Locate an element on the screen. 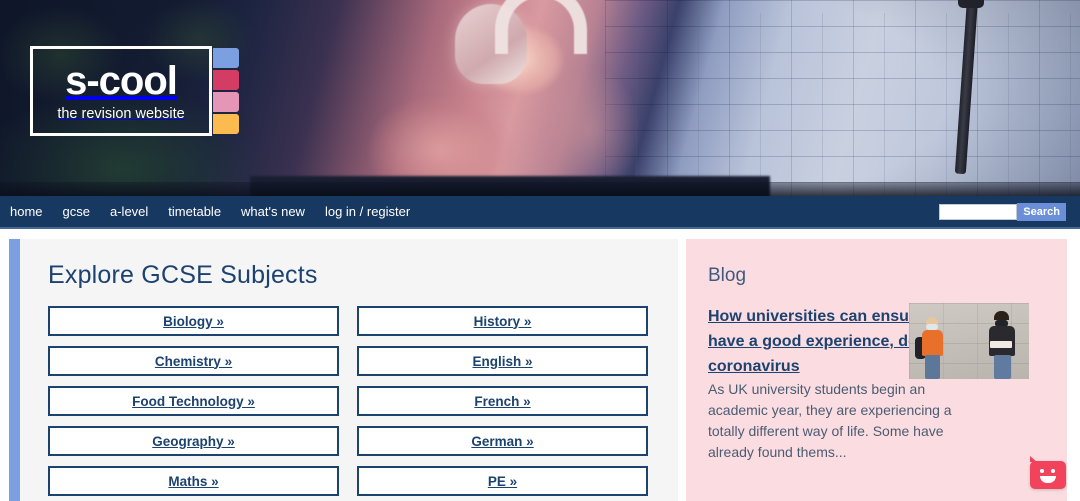 Image resolution: width=1080 pixels, height=501 pixels. blog-section-label: Blog is located at coordinates (727, 275).